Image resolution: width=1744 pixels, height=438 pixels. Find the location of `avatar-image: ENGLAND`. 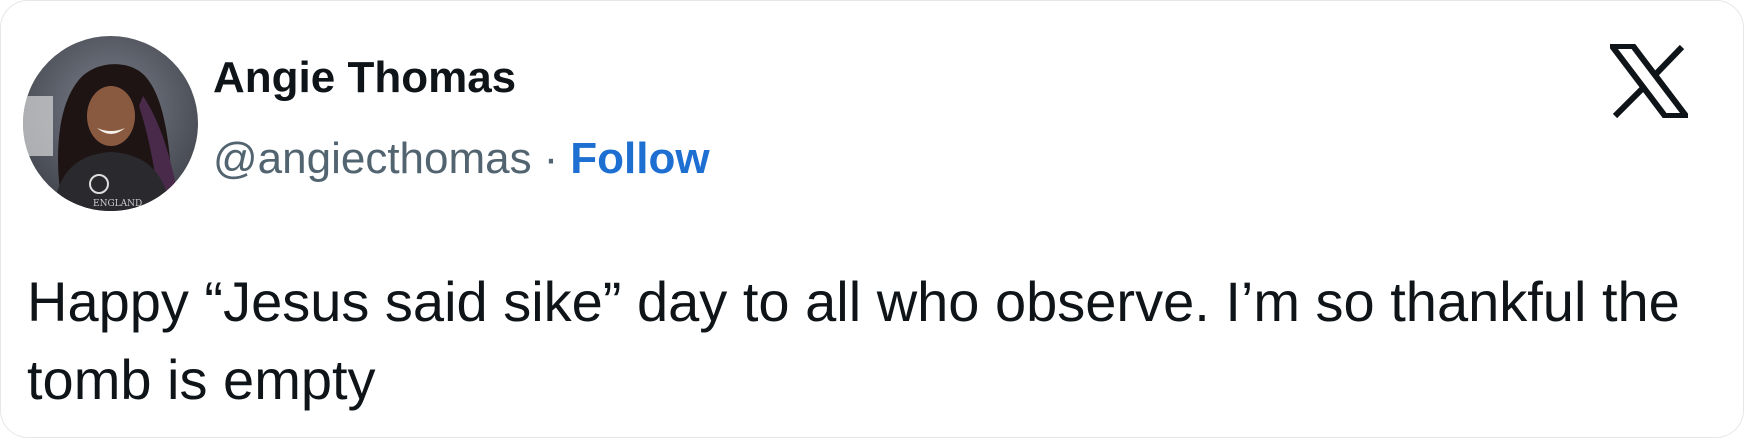

avatar-image: ENGLAND is located at coordinates (110, 123).